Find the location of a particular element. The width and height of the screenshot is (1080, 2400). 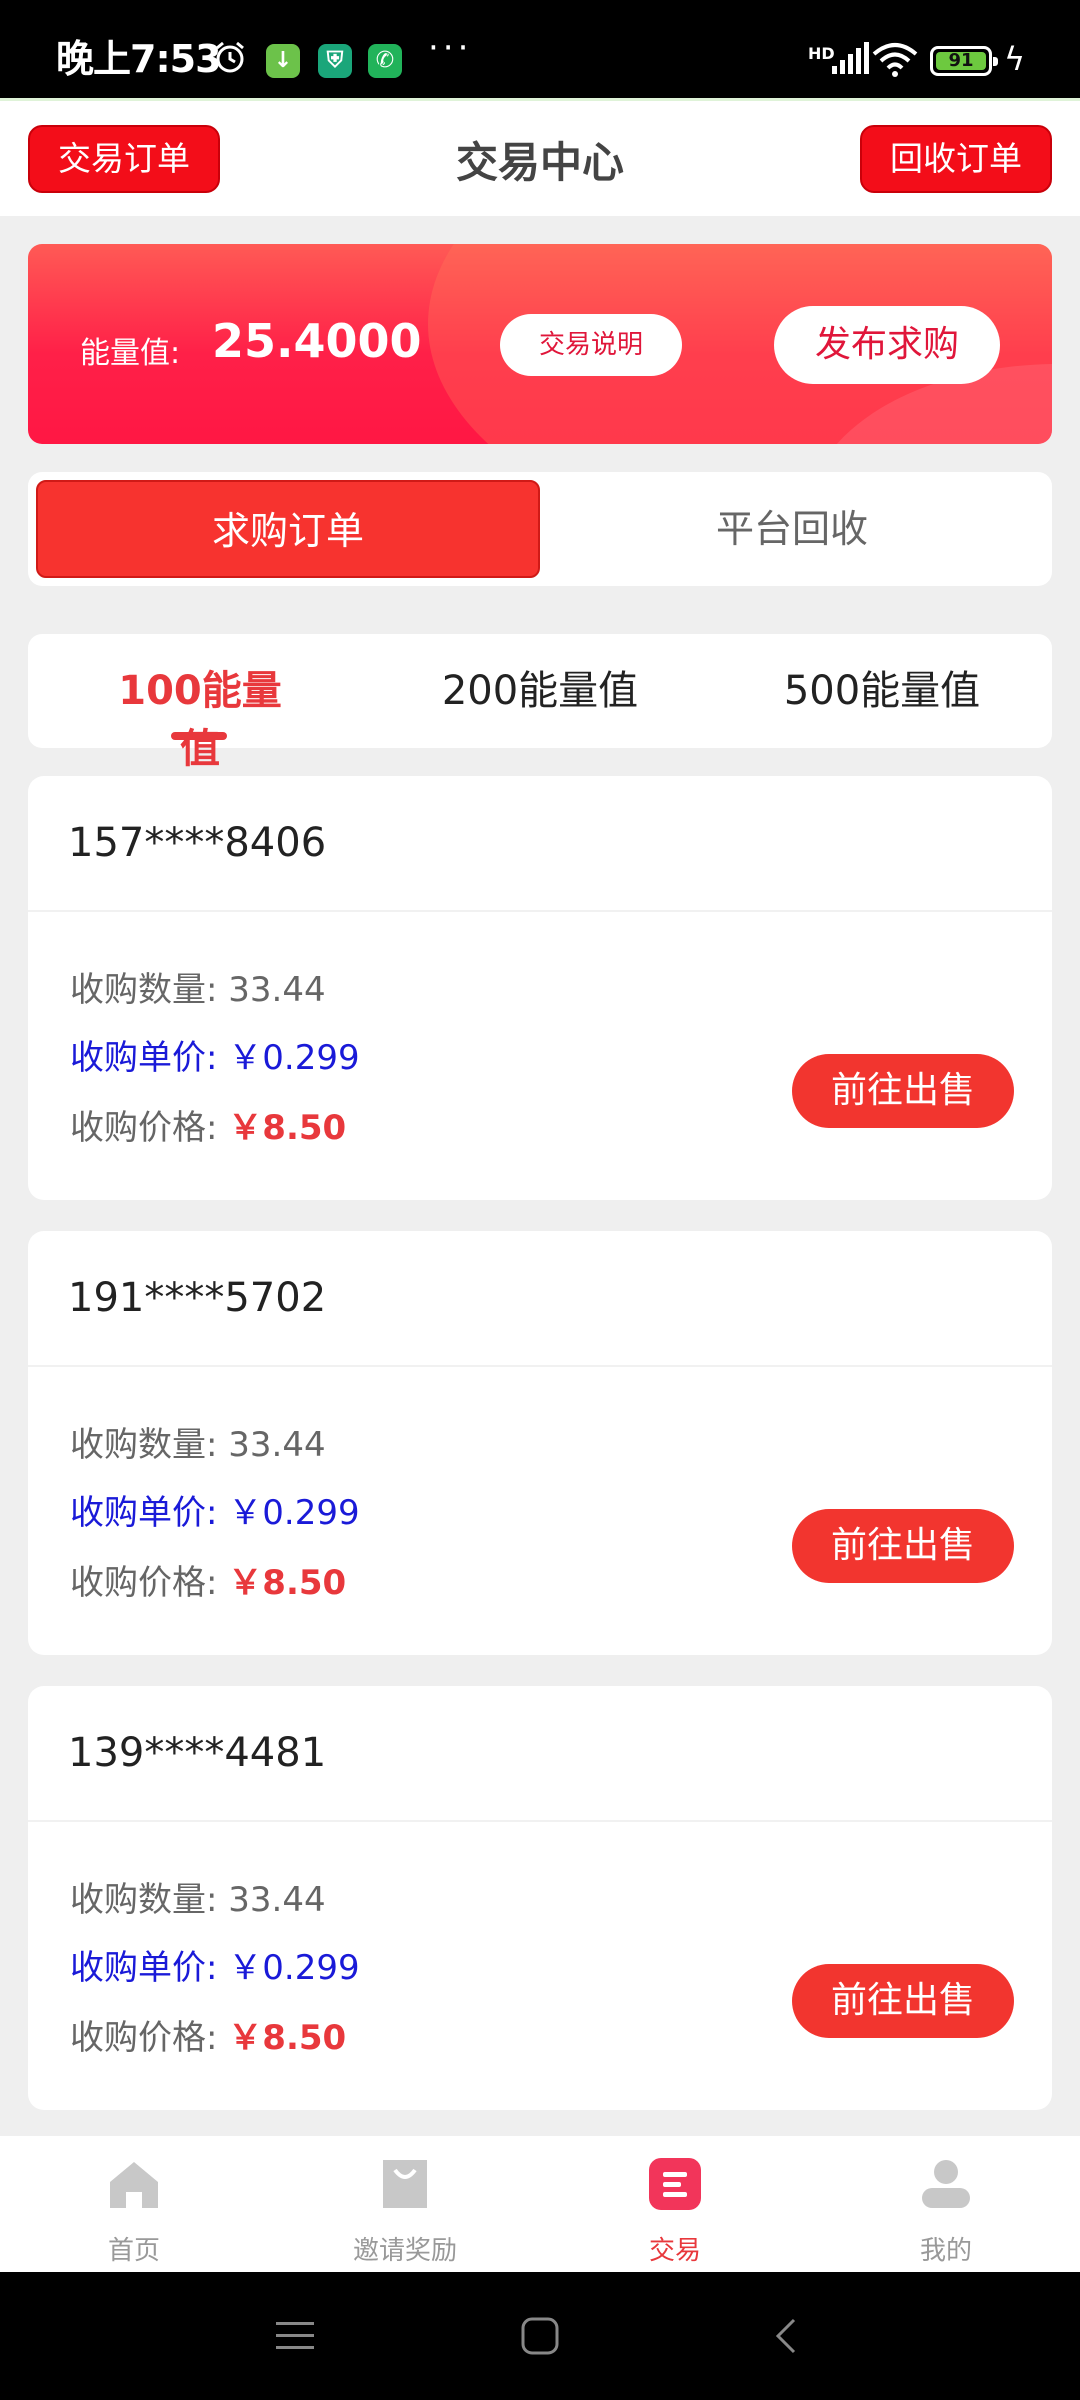

bag-icon is located at coordinates (405, 2184).